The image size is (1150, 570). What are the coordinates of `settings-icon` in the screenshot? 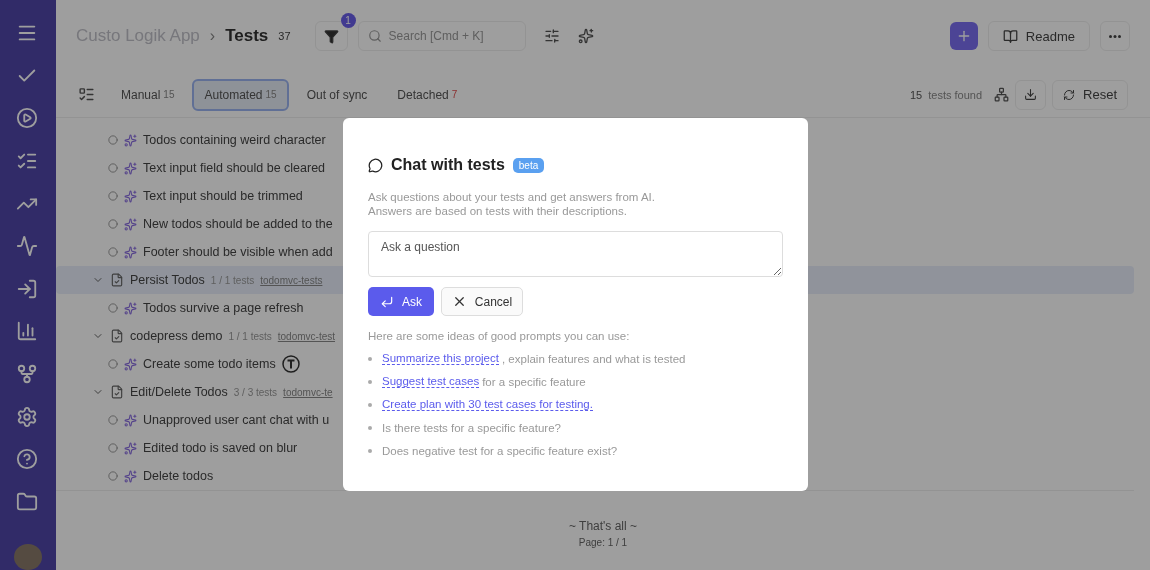 It's located at (27, 416).